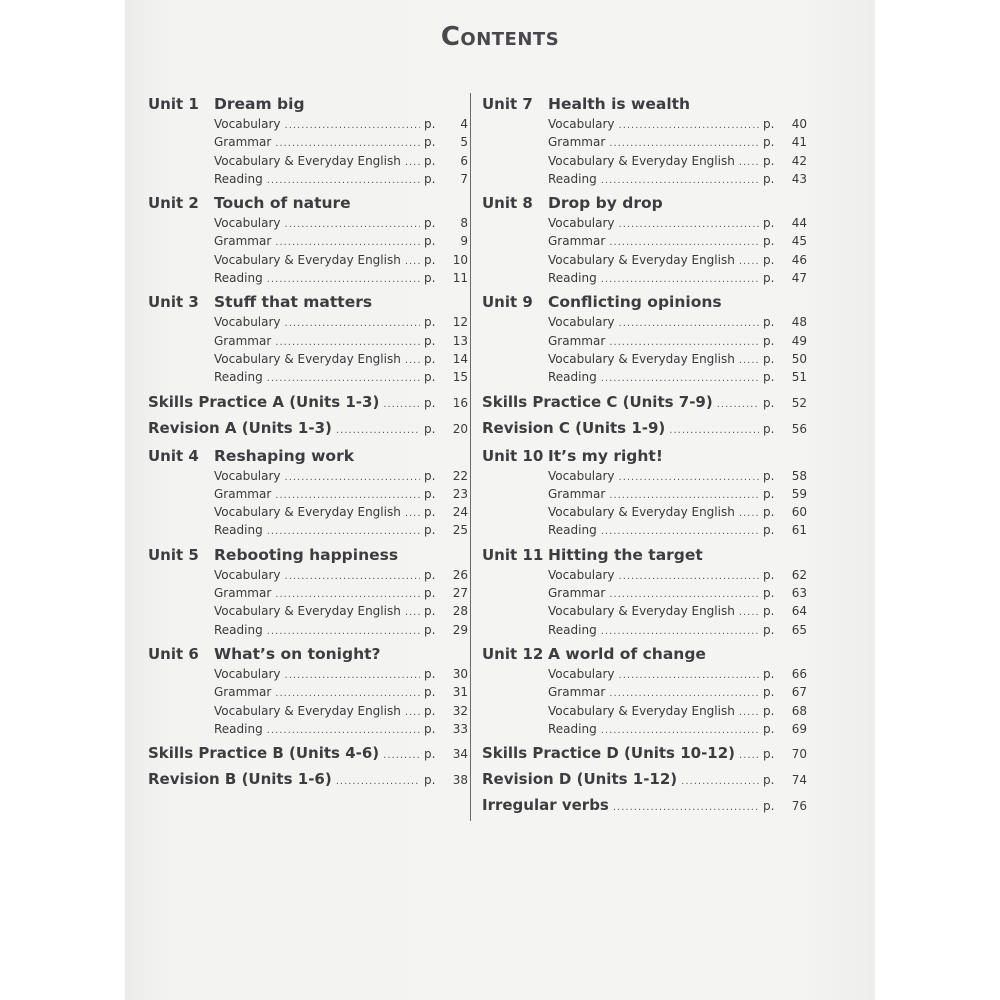 This screenshot has height=1000, width=1000. I want to click on unit-title: What’s on tonight?, so click(297, 653).